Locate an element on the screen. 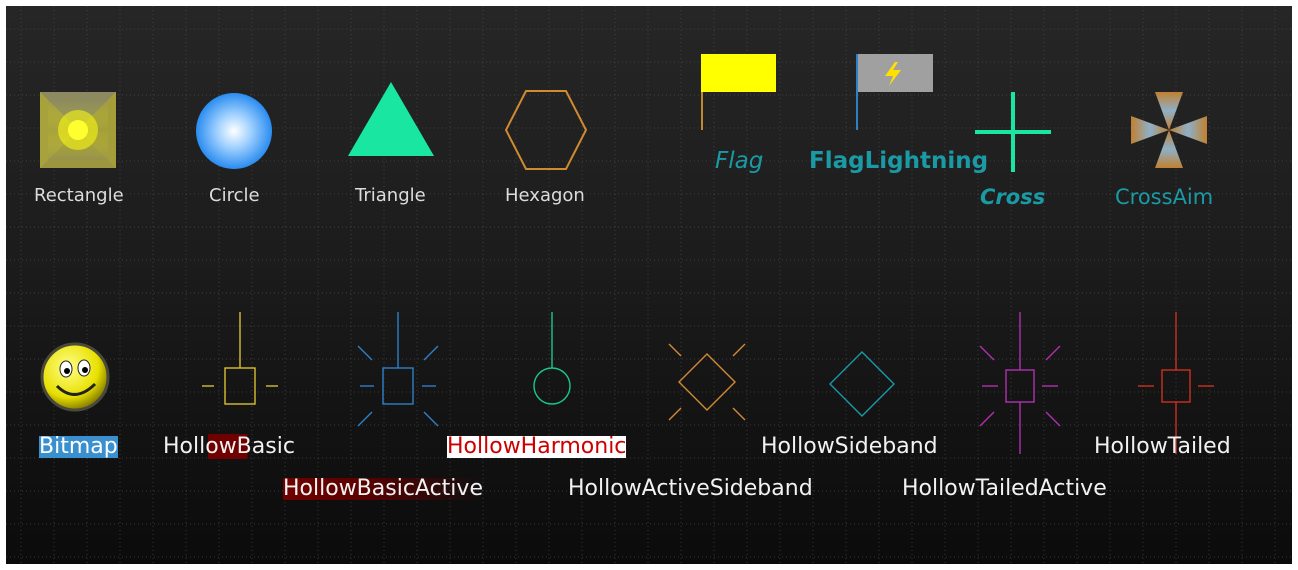 This screenshot has width=1298, height=570. hollow-basic-marker-icon is located at coordinates (236, 354).